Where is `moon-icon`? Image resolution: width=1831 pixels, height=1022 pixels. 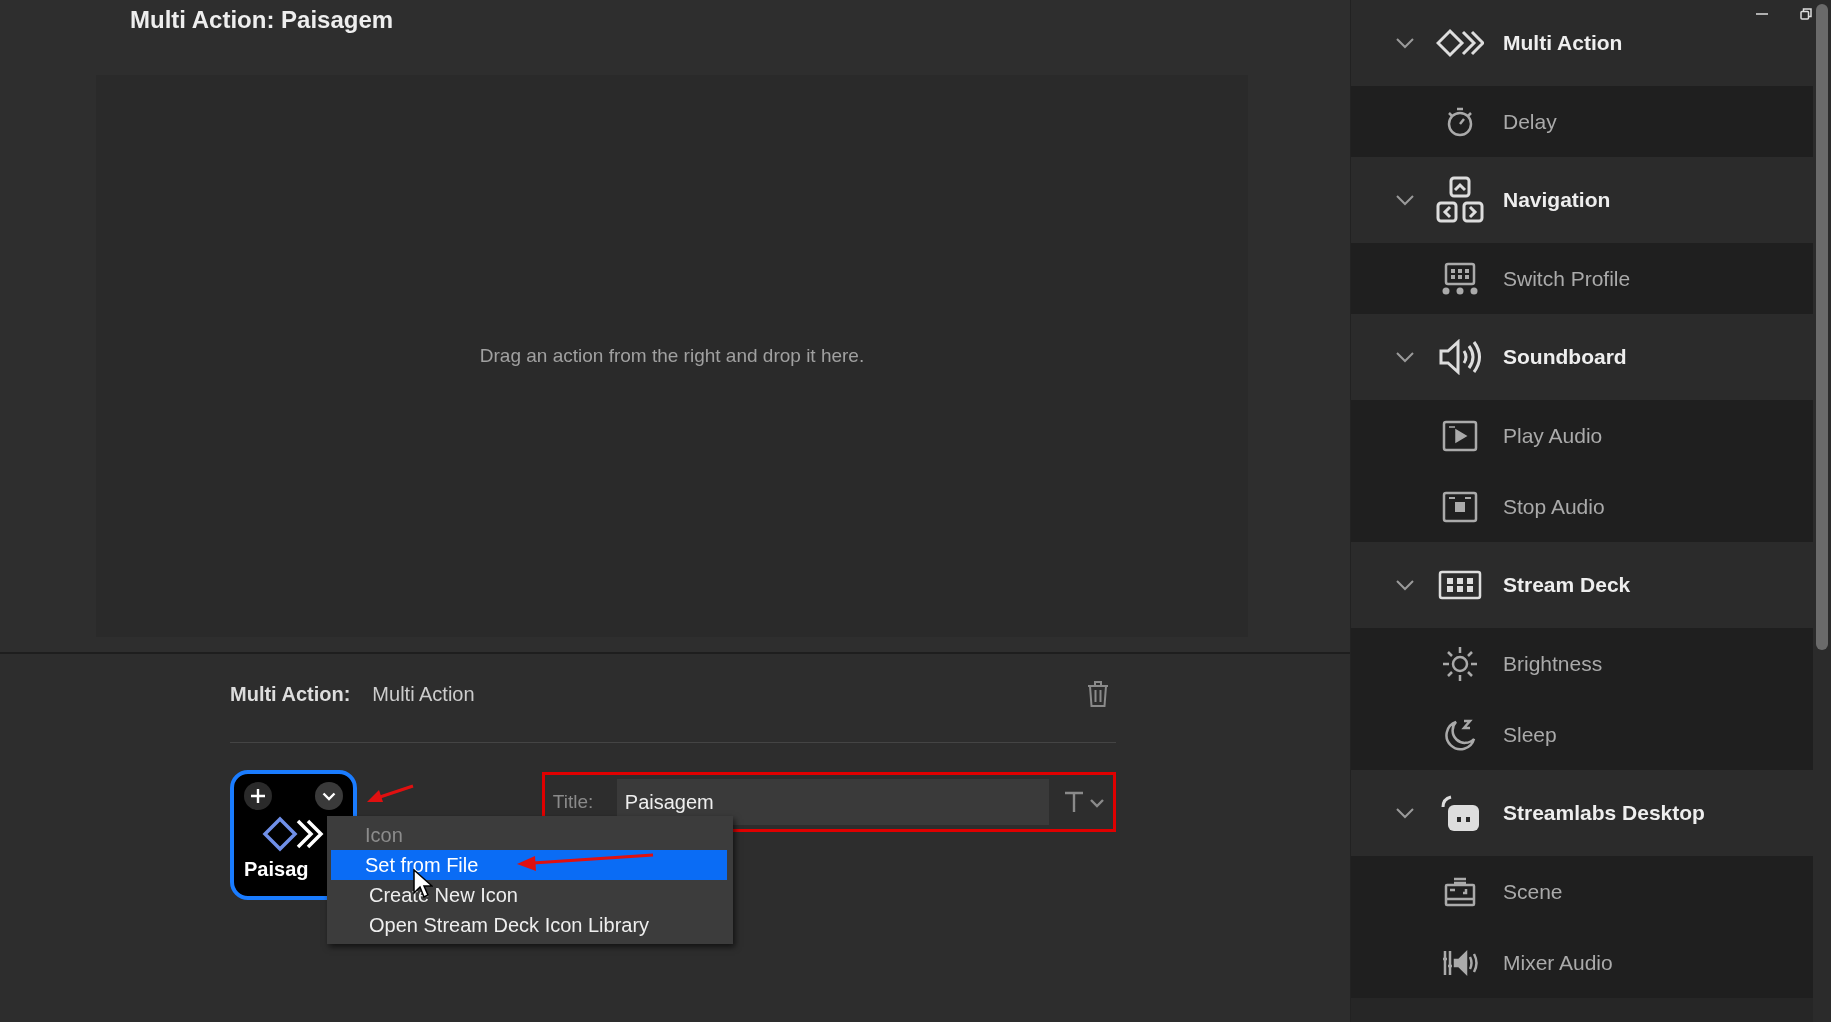
moon-icon is located at coordinates (1460, 734).